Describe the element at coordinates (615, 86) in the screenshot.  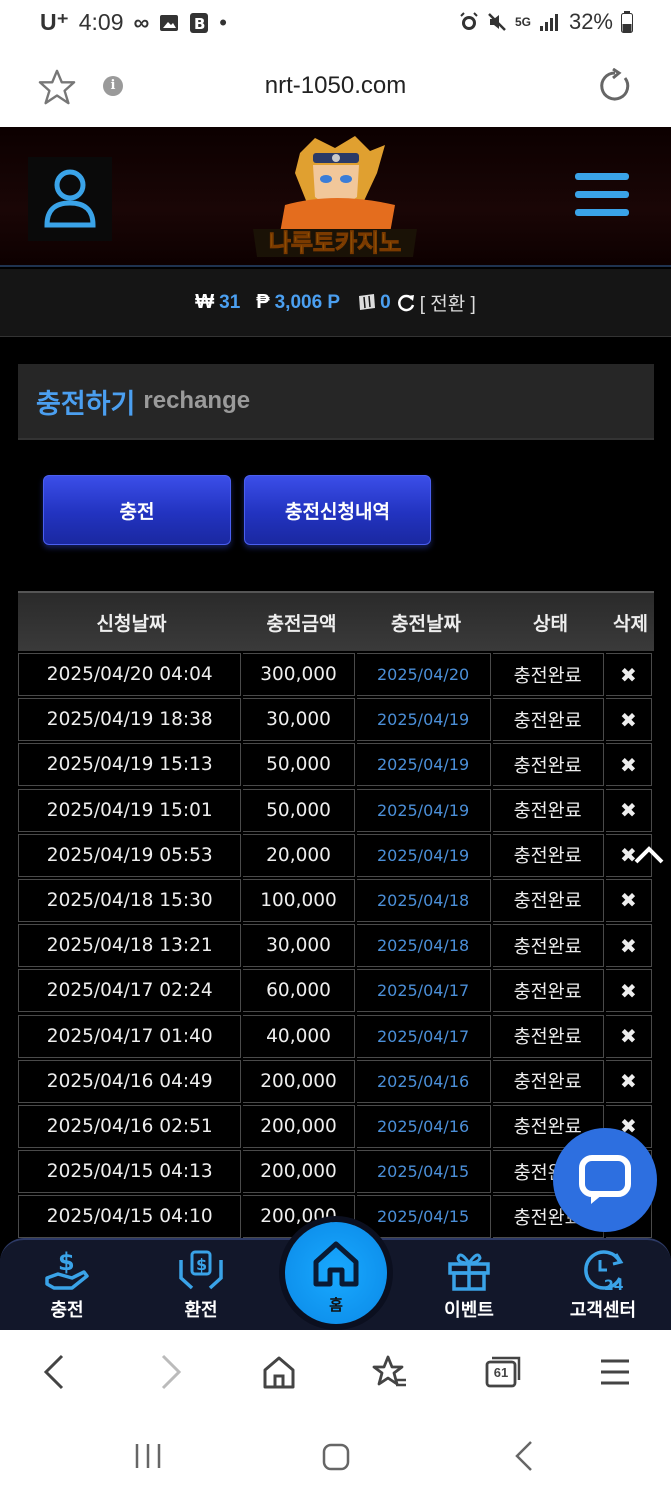
I see `reload-icon` at that location.